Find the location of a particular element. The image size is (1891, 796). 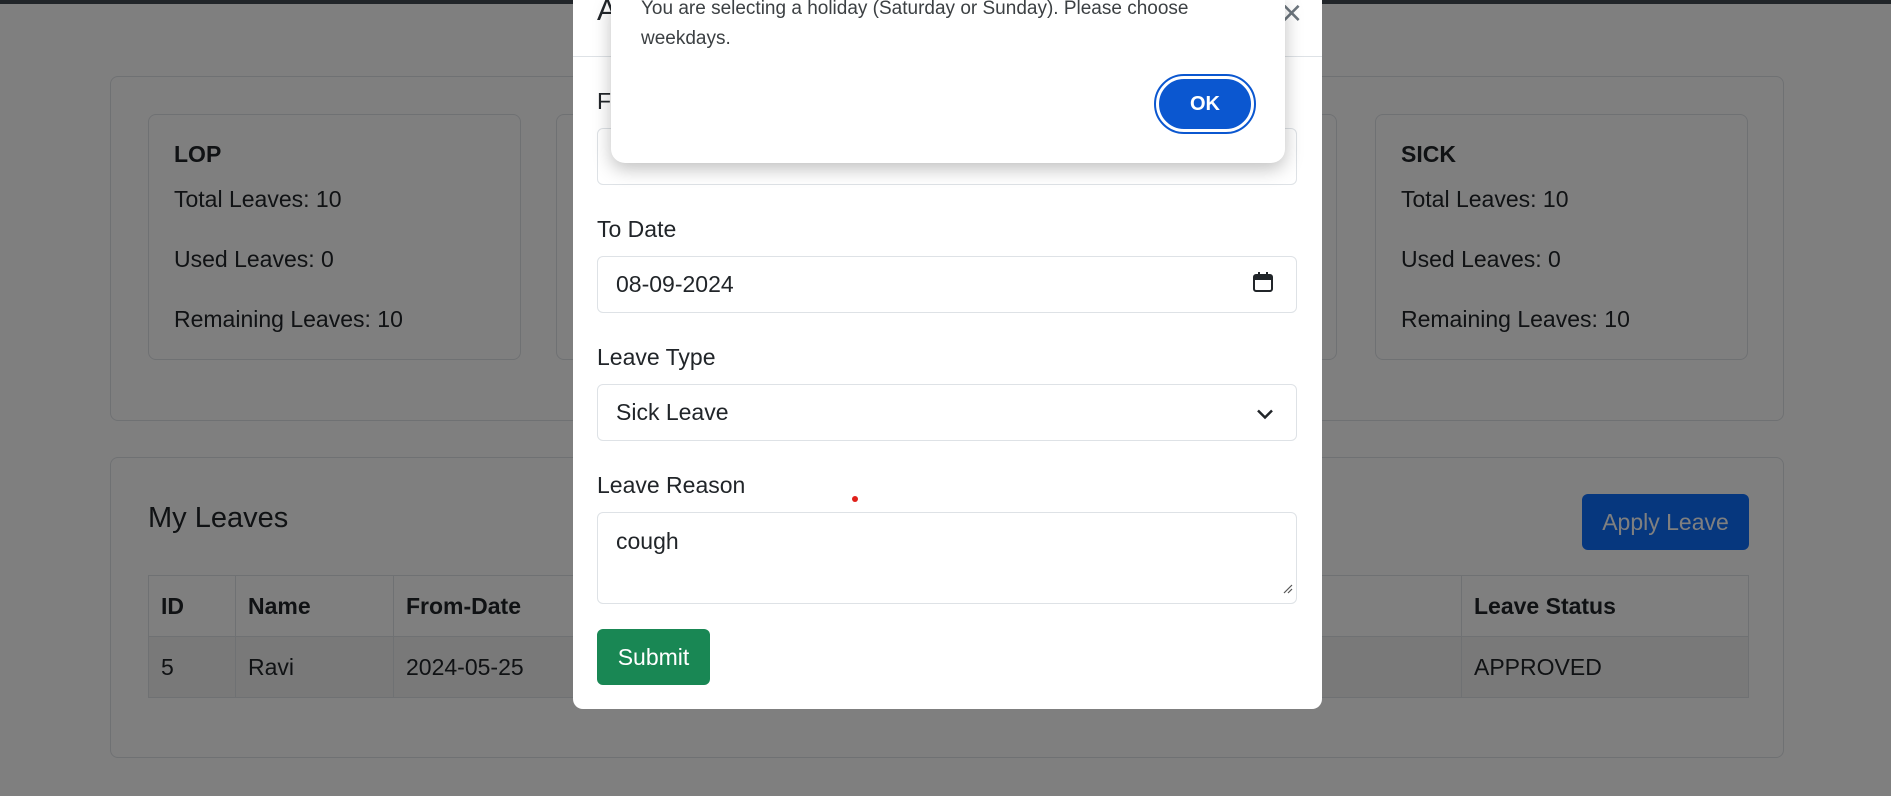

leave-type-value: Sick Leave is located at coordinates (672, 412).